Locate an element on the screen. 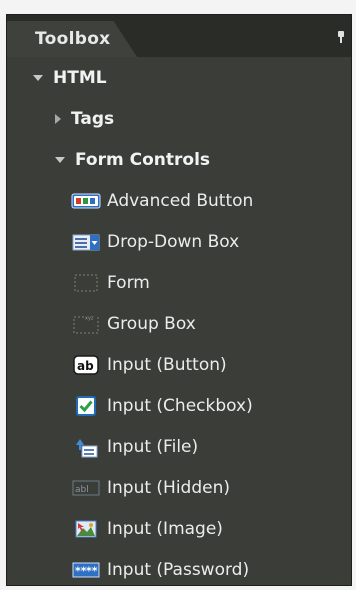  toolbox-header: Toolbox is located at coordinates (179, 36).